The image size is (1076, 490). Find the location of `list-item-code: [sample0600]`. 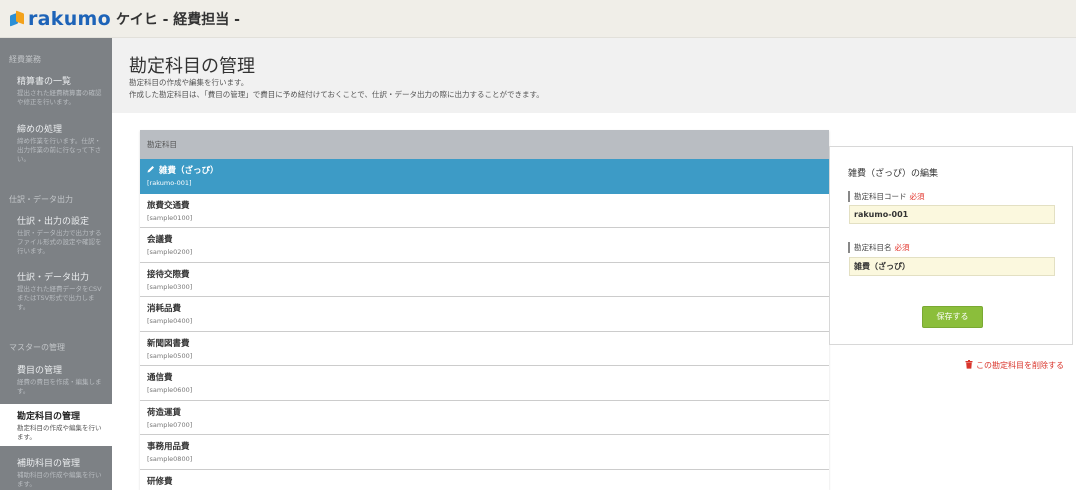

list-item-code: [sample0600] is located at coordinates (170, 390).